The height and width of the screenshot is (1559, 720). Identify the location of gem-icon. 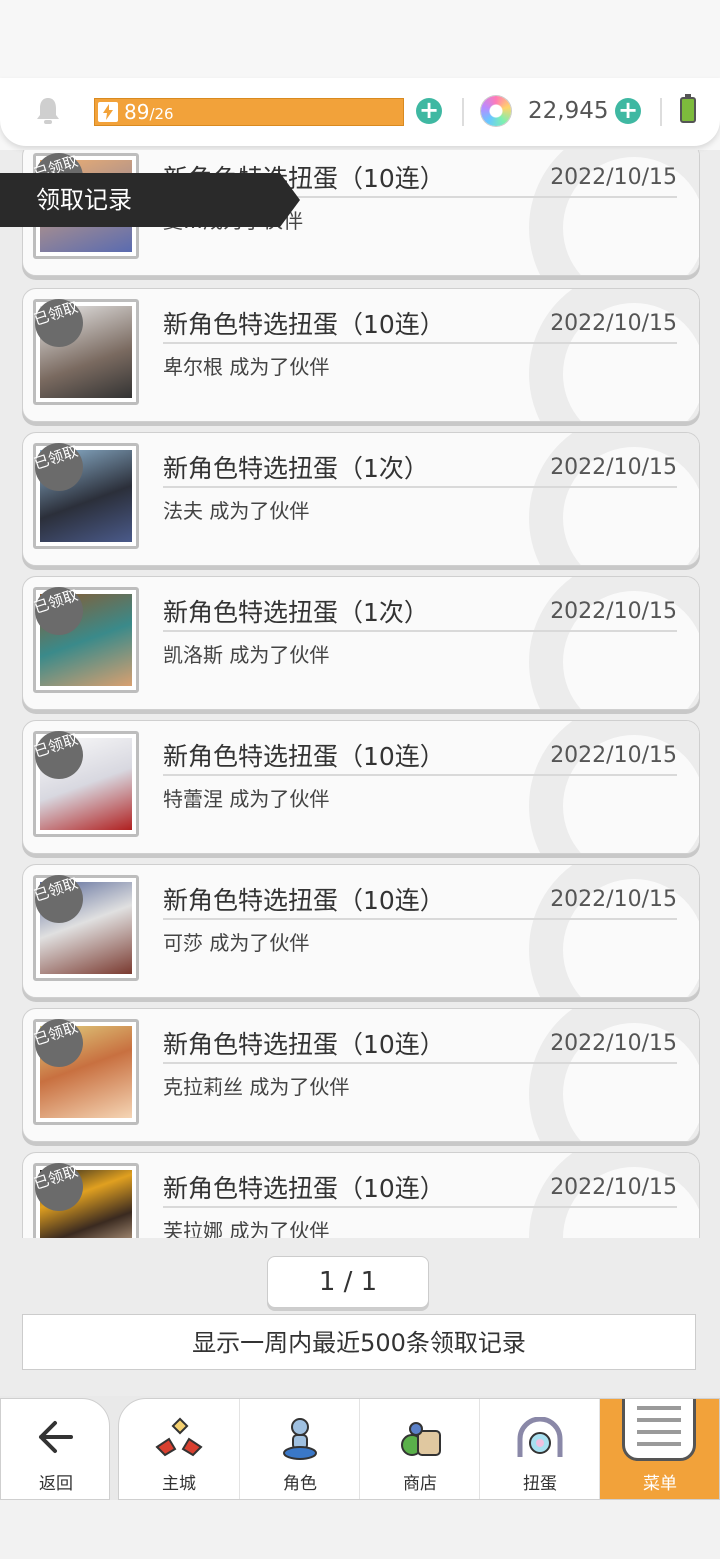
(496, 111).